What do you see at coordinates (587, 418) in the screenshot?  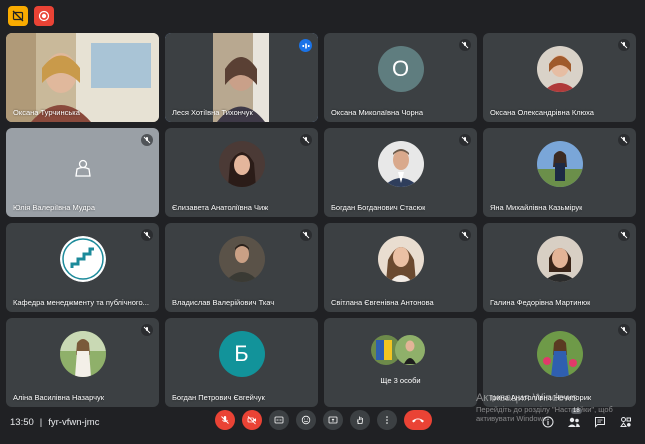 I see `side-panel-controls: 18` at bounding box center [587, 418].